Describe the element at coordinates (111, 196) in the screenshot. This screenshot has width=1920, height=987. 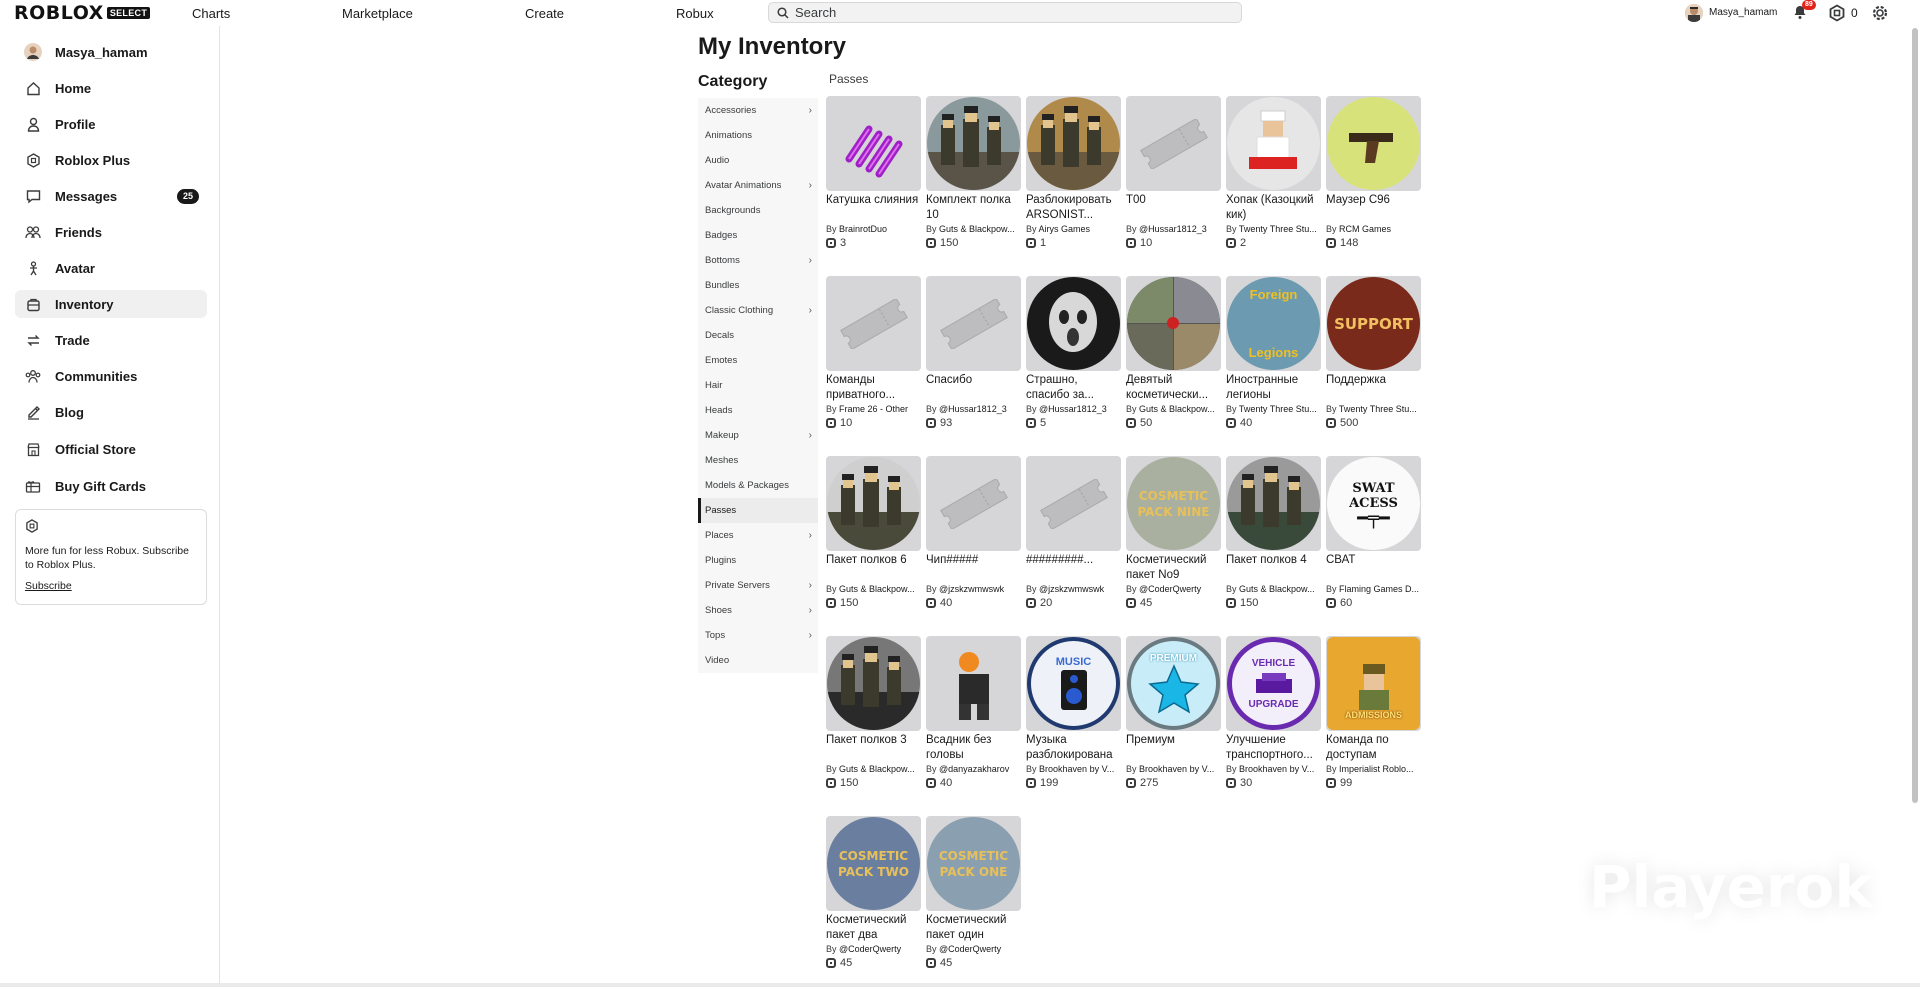
I see `sidebar-item-messages: Messages 25` at that location.